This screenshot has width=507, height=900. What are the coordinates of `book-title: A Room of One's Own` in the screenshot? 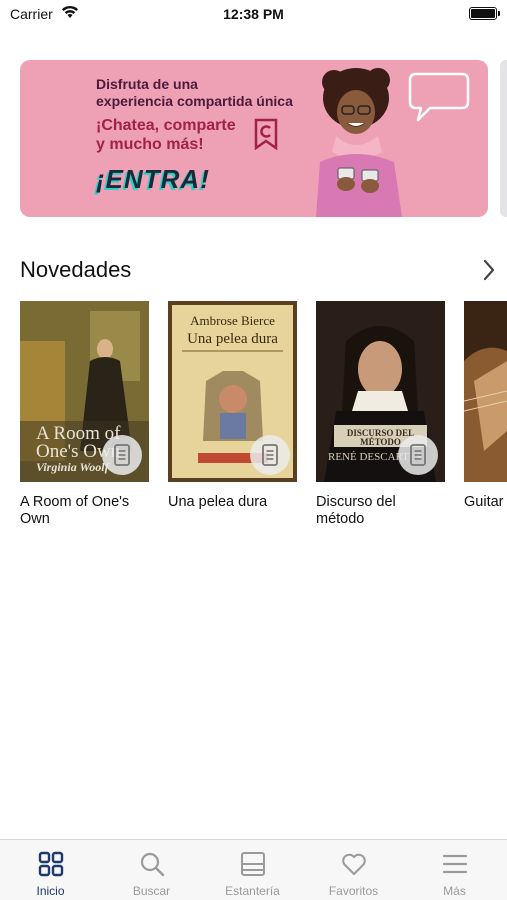 It's located at (84, 511).